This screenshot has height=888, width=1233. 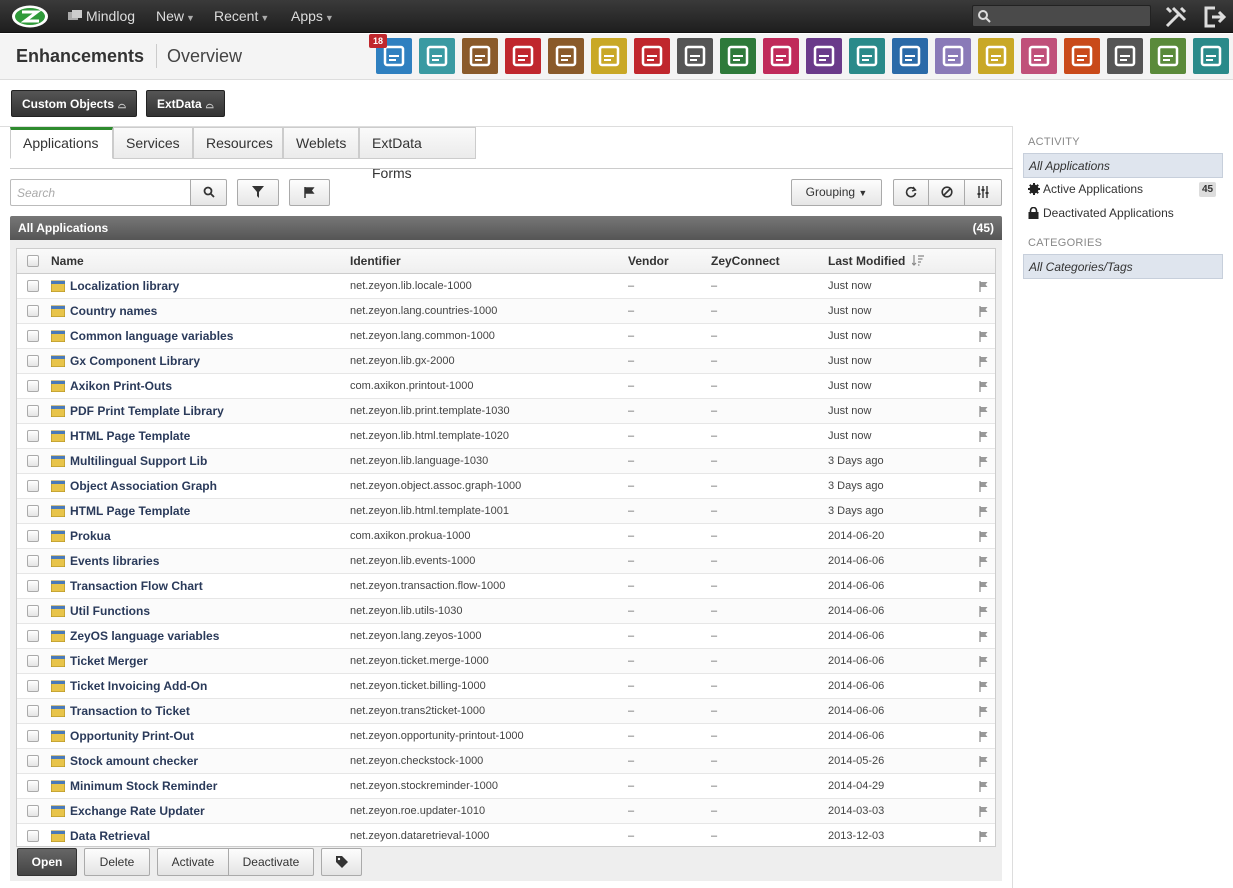 I want to click on sidebar-item-deactivated-applications: Deactivated Applications, so click(x=1101, y=213).